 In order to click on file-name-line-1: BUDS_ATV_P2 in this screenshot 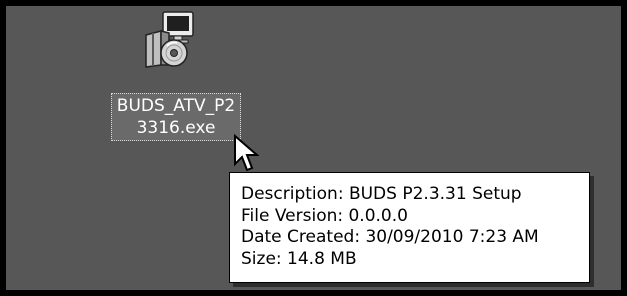, I will do `click(176, 106)`.